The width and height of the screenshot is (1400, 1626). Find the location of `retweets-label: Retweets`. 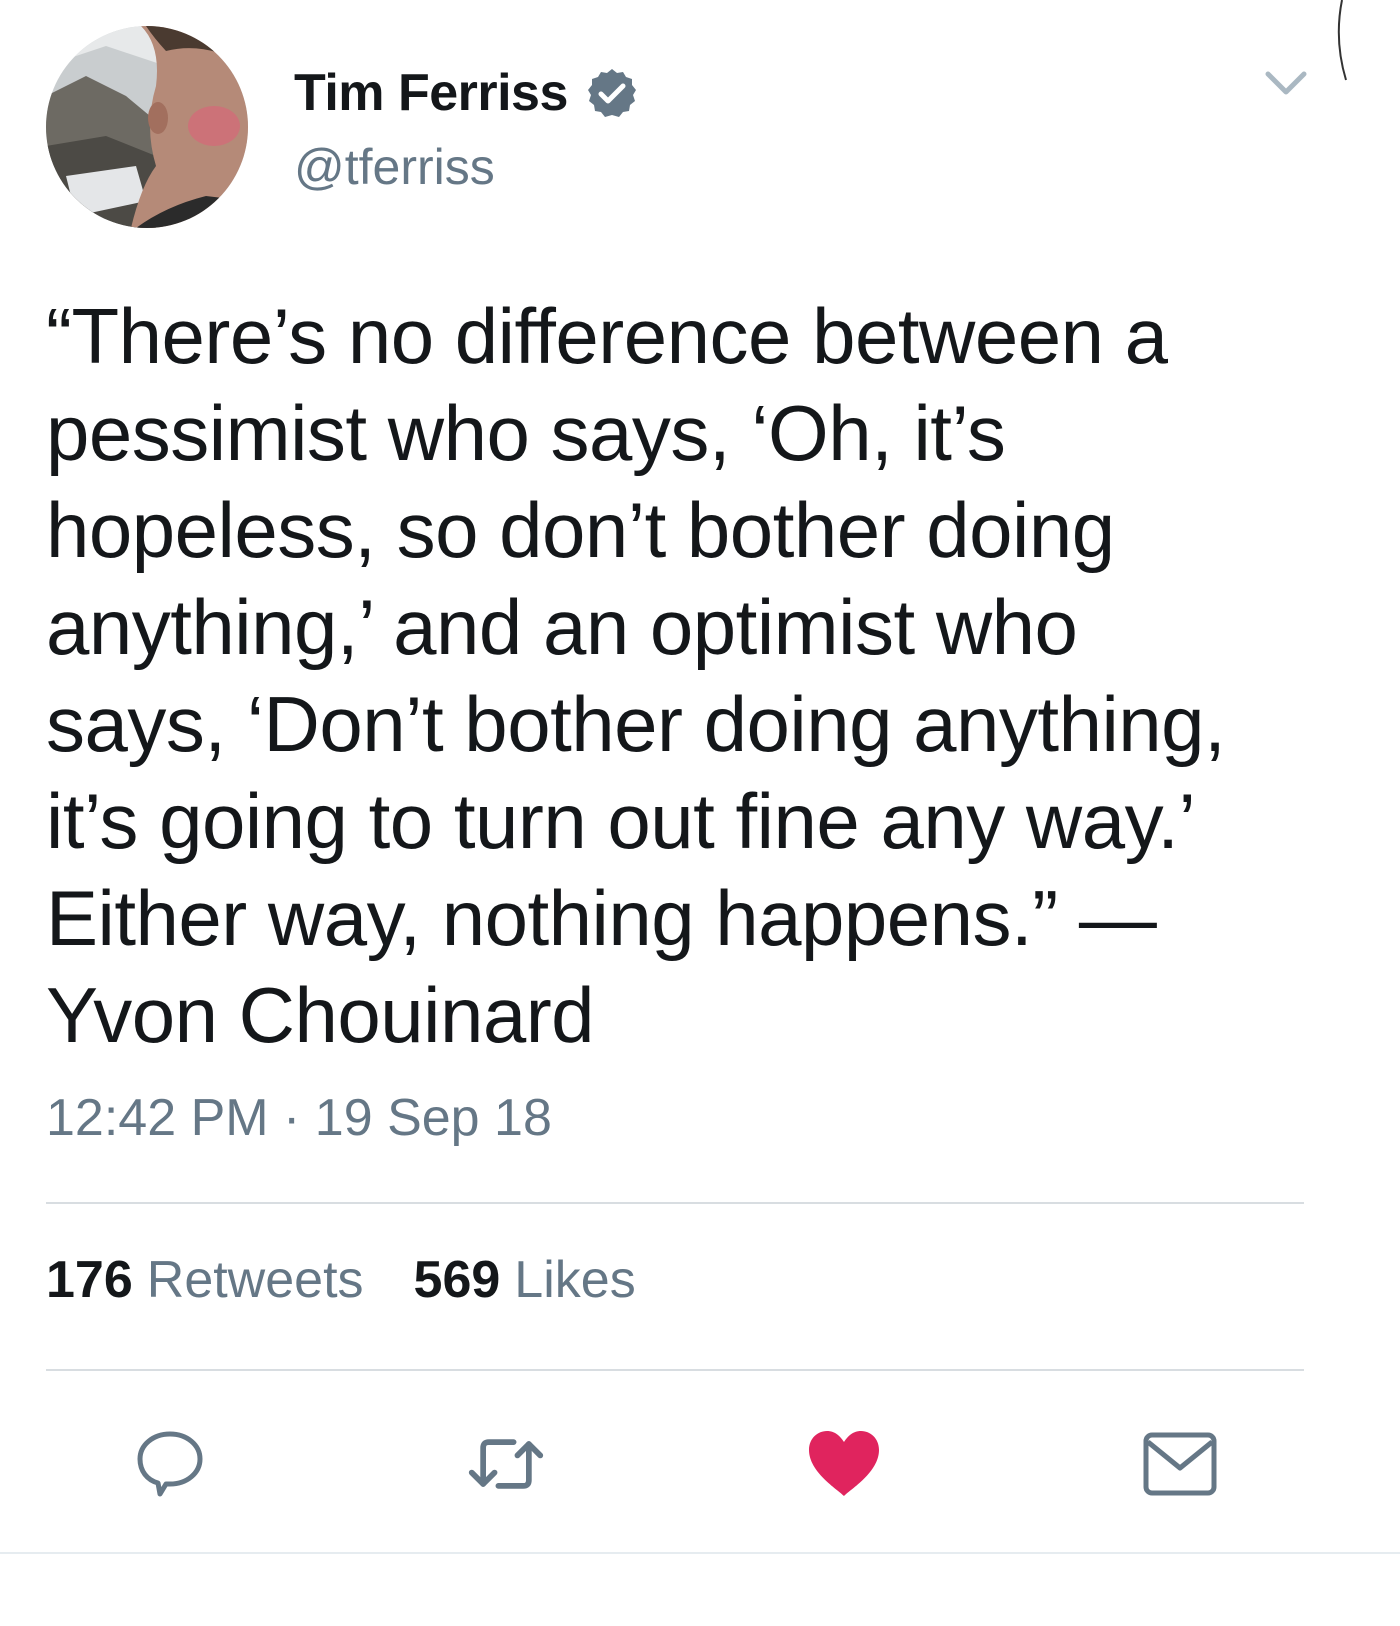

retweets-label: Retweets is located at coordinates (255, 1280).